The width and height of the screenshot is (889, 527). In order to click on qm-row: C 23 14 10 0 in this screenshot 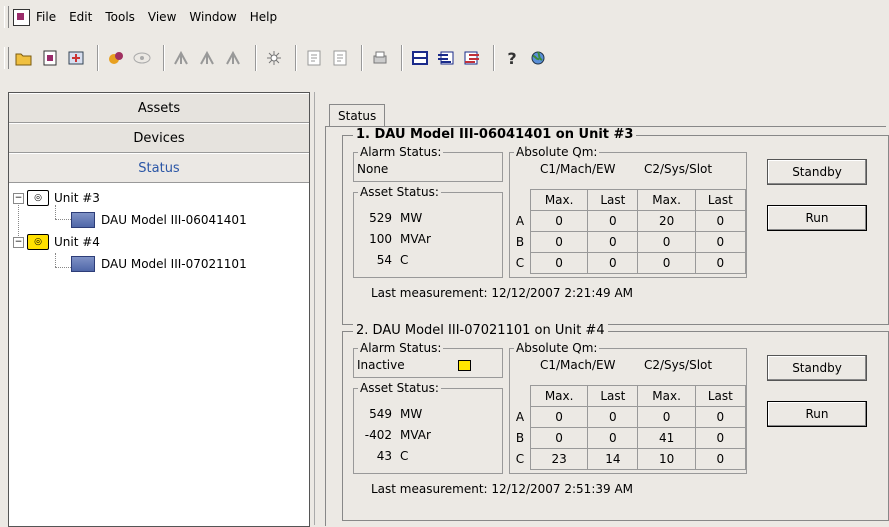, I will do `click(628, 459)`.